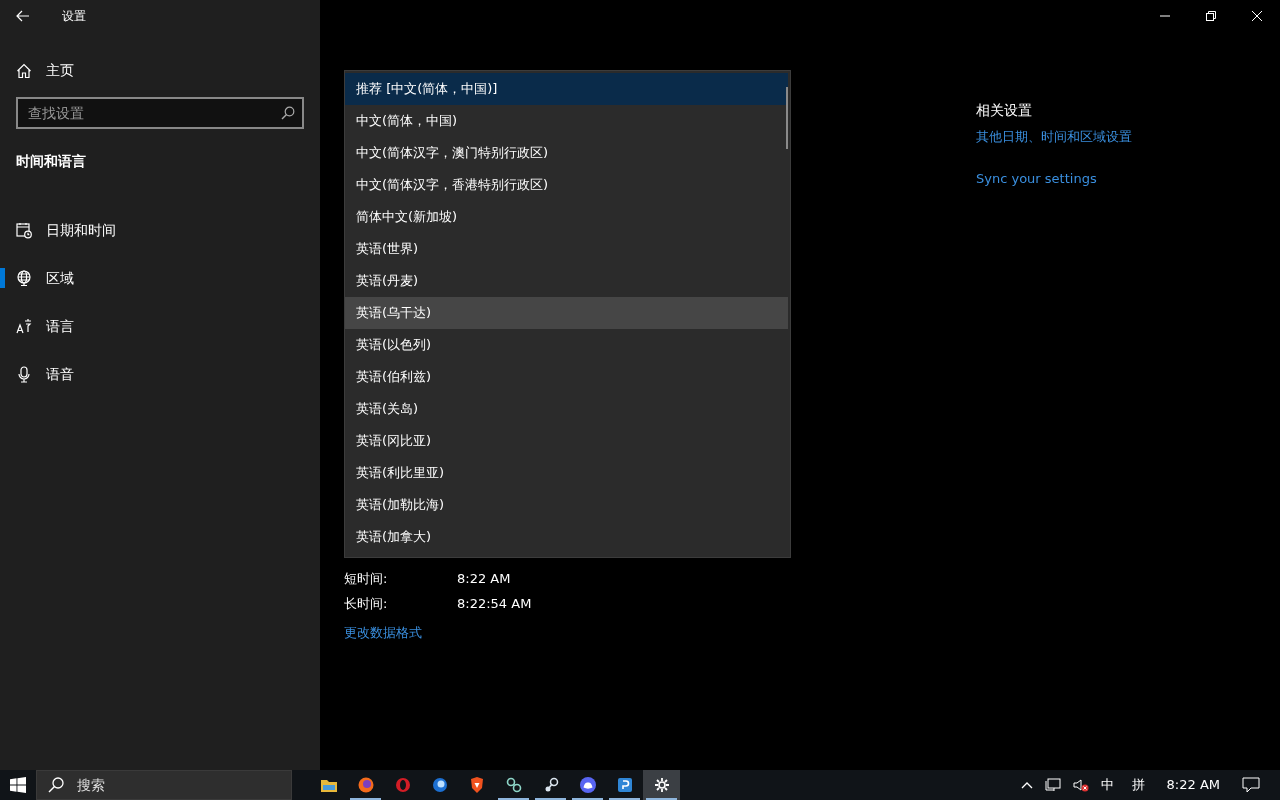  Describe the element at coordinates (1107, 785) in the screenshot. I see `input-mode-button: 中` at that location.